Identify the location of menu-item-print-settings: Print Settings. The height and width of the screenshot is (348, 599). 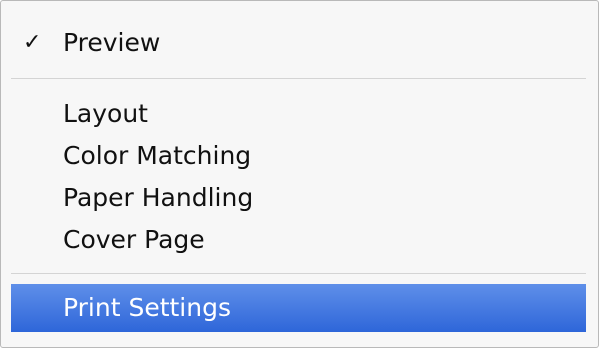
(292, 308).